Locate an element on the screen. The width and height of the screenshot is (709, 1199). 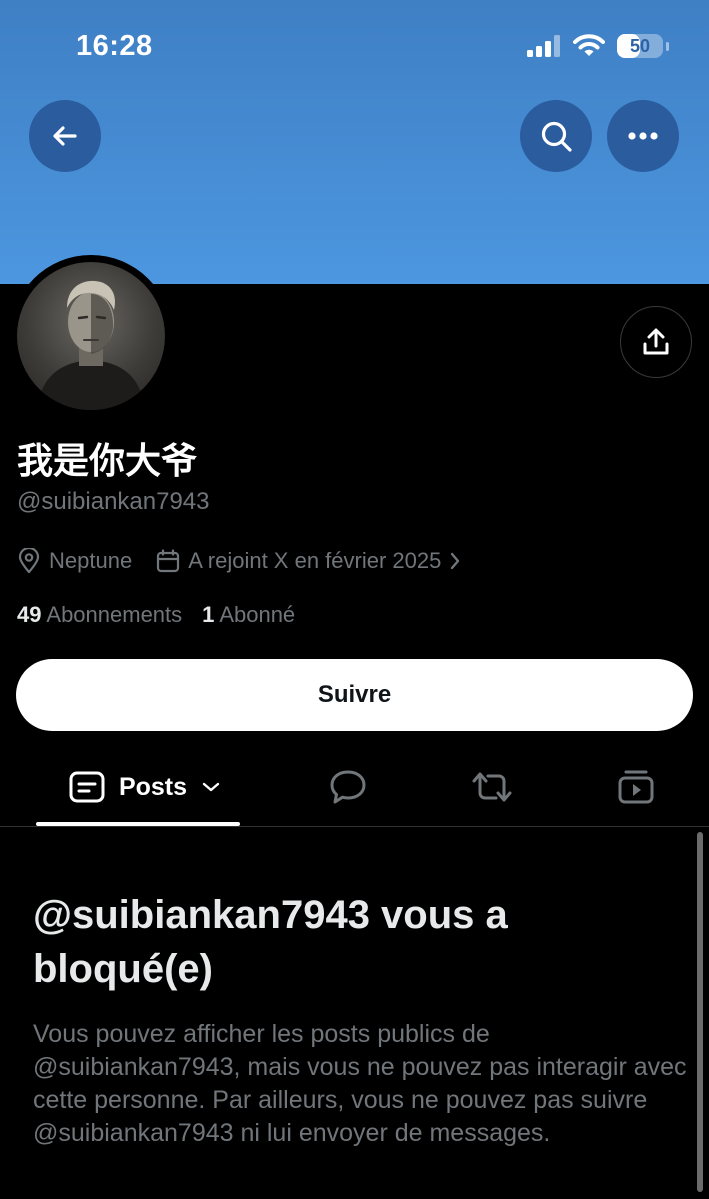
chevron-right-icon is located at coordinates (455, 561).